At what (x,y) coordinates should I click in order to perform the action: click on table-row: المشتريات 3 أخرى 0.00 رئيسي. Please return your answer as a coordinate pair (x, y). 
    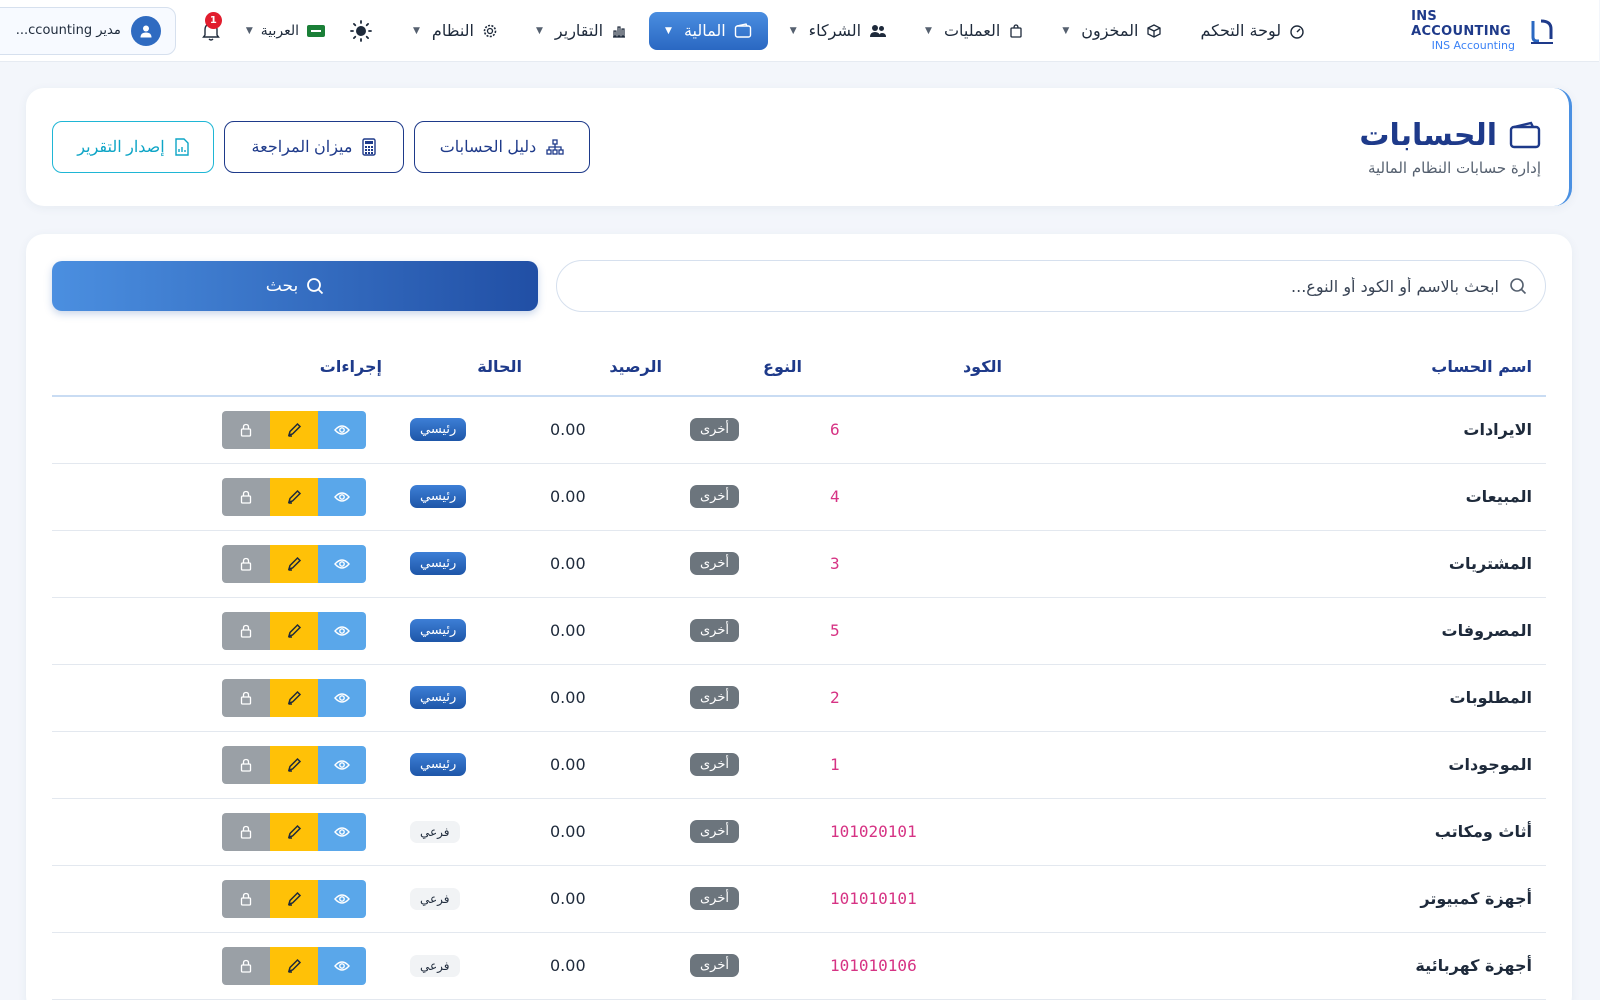
    Looking at the image, I should click on (800, 564).